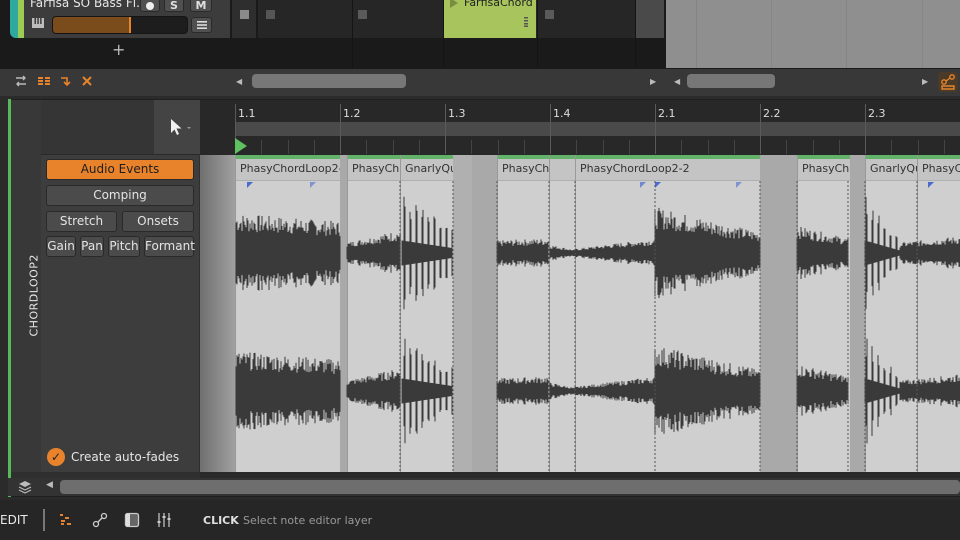  Describe the element at coordinates (132, 520) in the screenshot. I see `panel-layout-icon` at that location.